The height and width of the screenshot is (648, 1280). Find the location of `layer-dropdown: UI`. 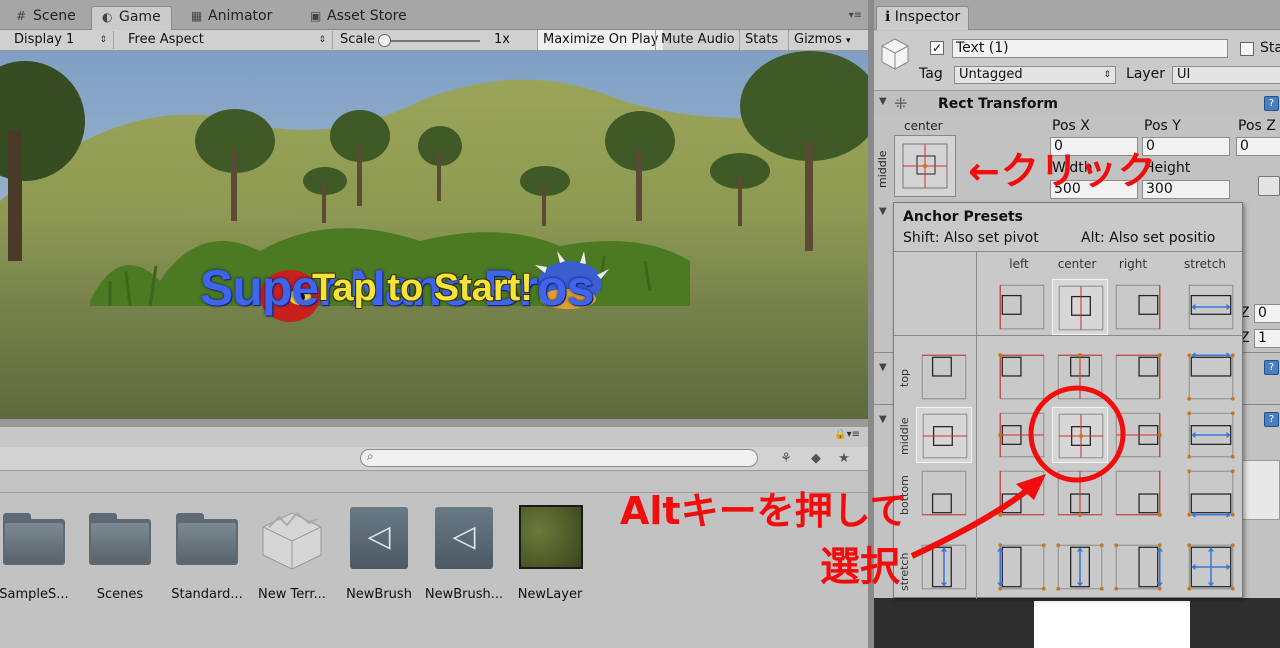

layer-dropdown: UI is located at coordinates (1226, 75).